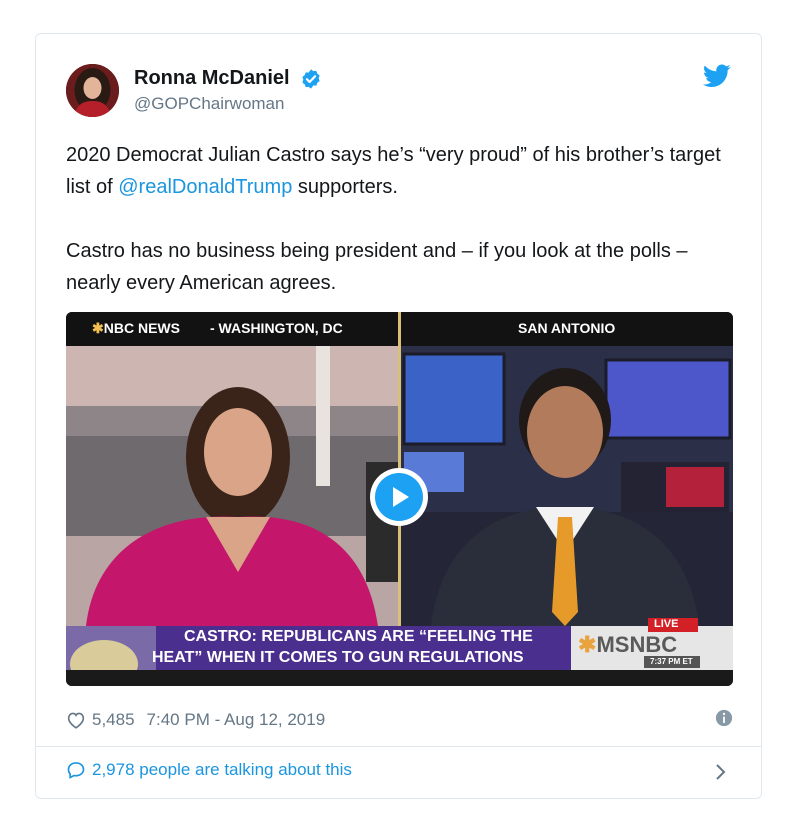 The height and width of the screenshot is (840, 799). Describe the element at coordinates (398, 746) in the screenshot. I see `divider` at that location.